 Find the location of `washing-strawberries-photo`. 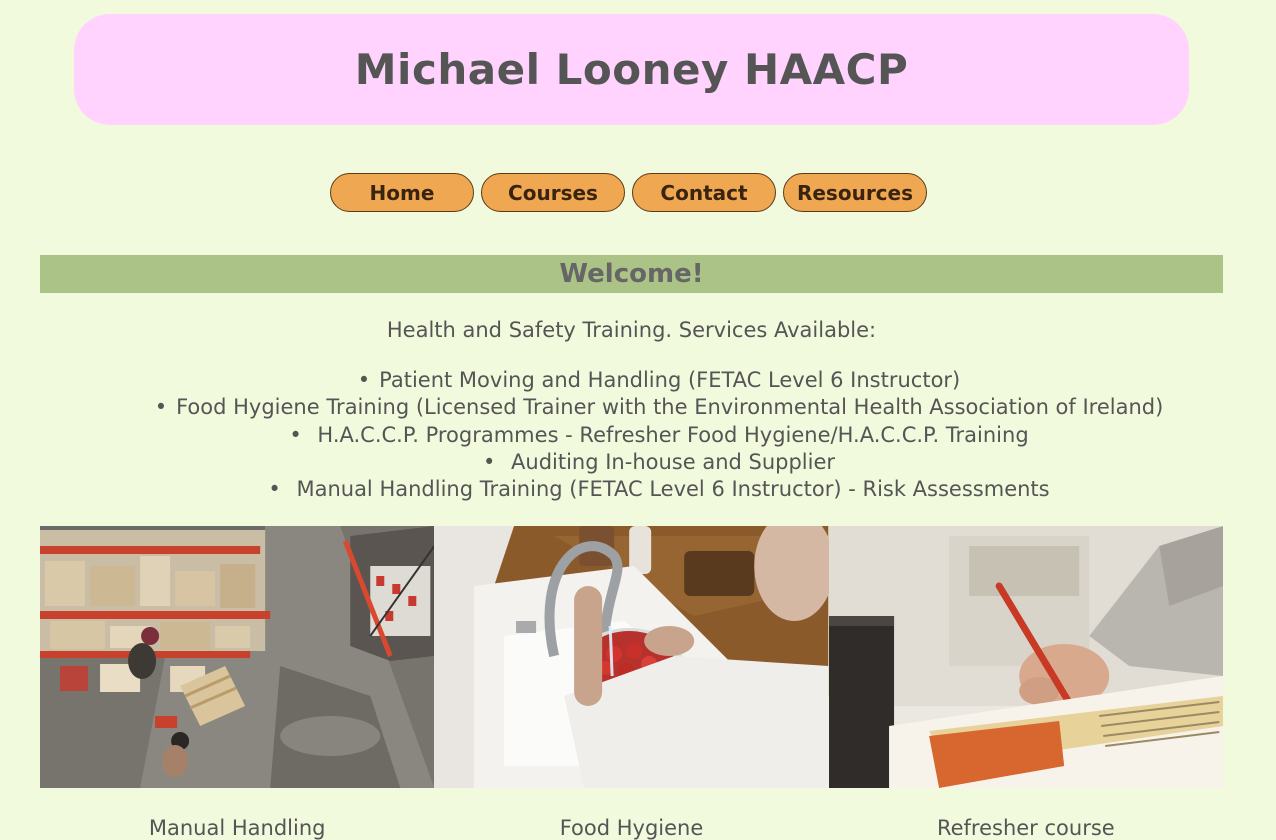

washing-strawberries-photo is located at coordinates (631, 657).